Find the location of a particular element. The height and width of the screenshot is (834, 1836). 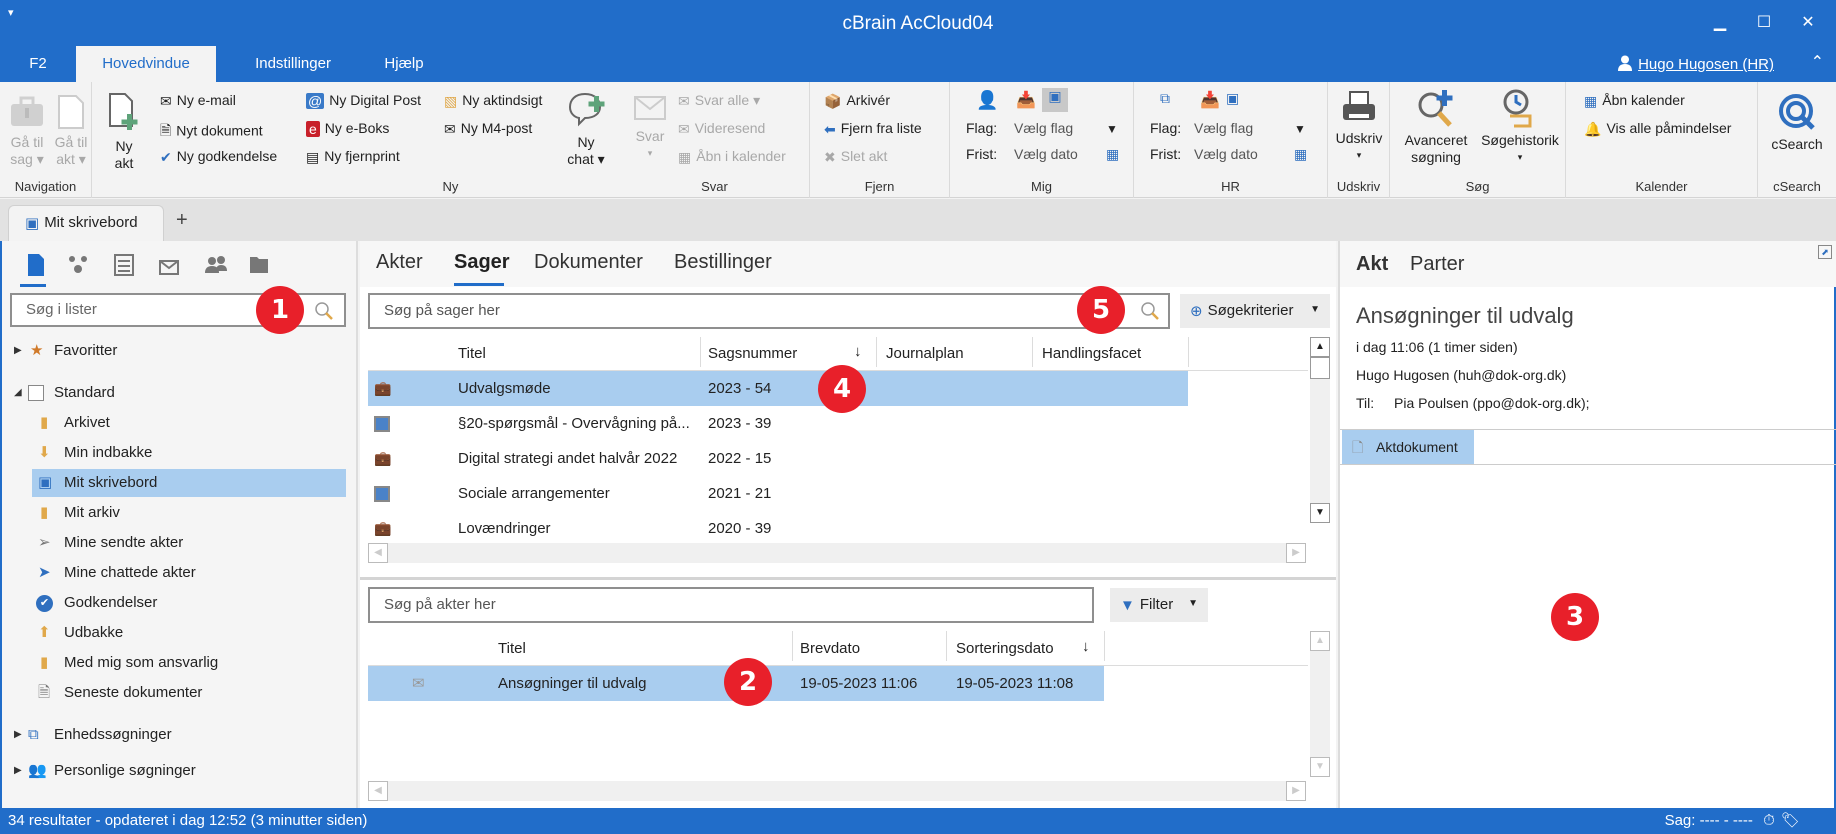

workspace-tab-mit-skrivebord: ▣ Mit skrivebord is located at coordinates (86, 223).